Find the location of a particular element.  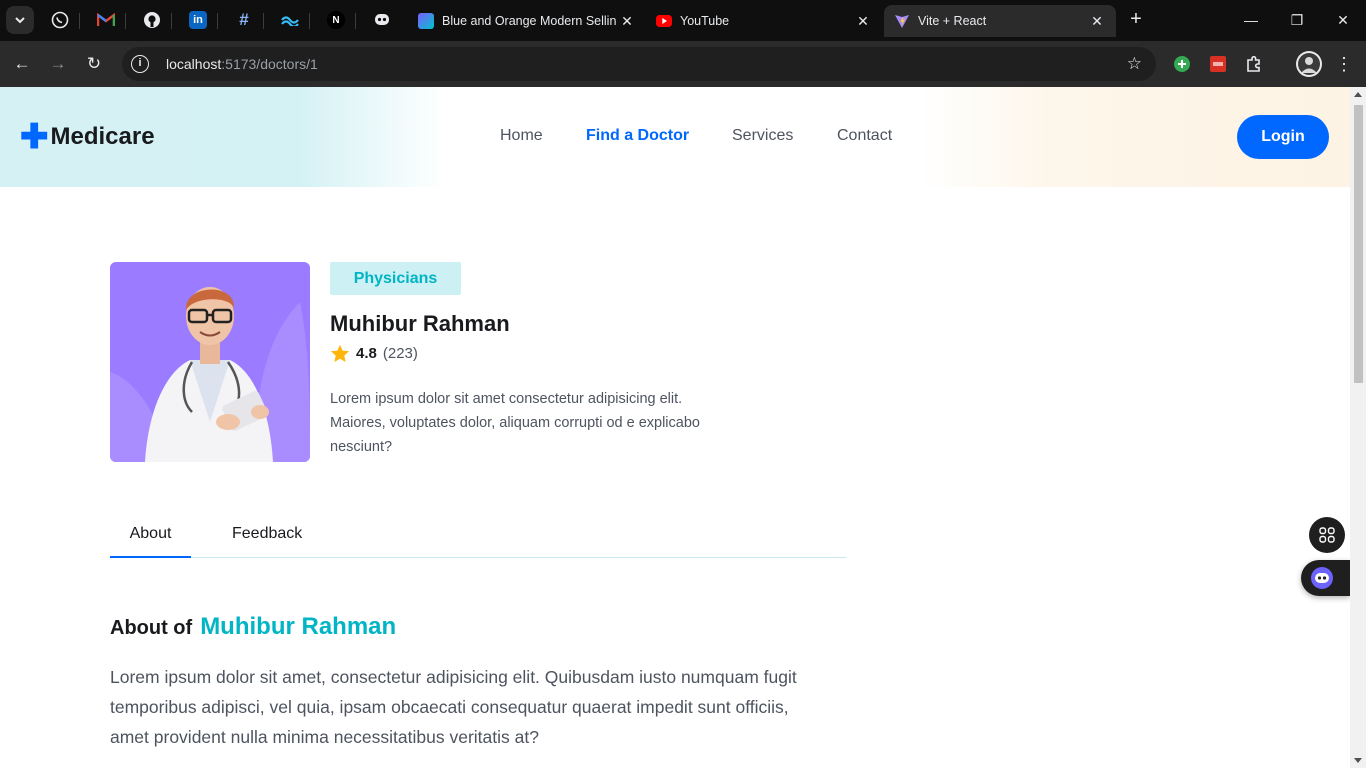

about-heading: About of Muhibur Rahman is located at coordinates (253, 627).